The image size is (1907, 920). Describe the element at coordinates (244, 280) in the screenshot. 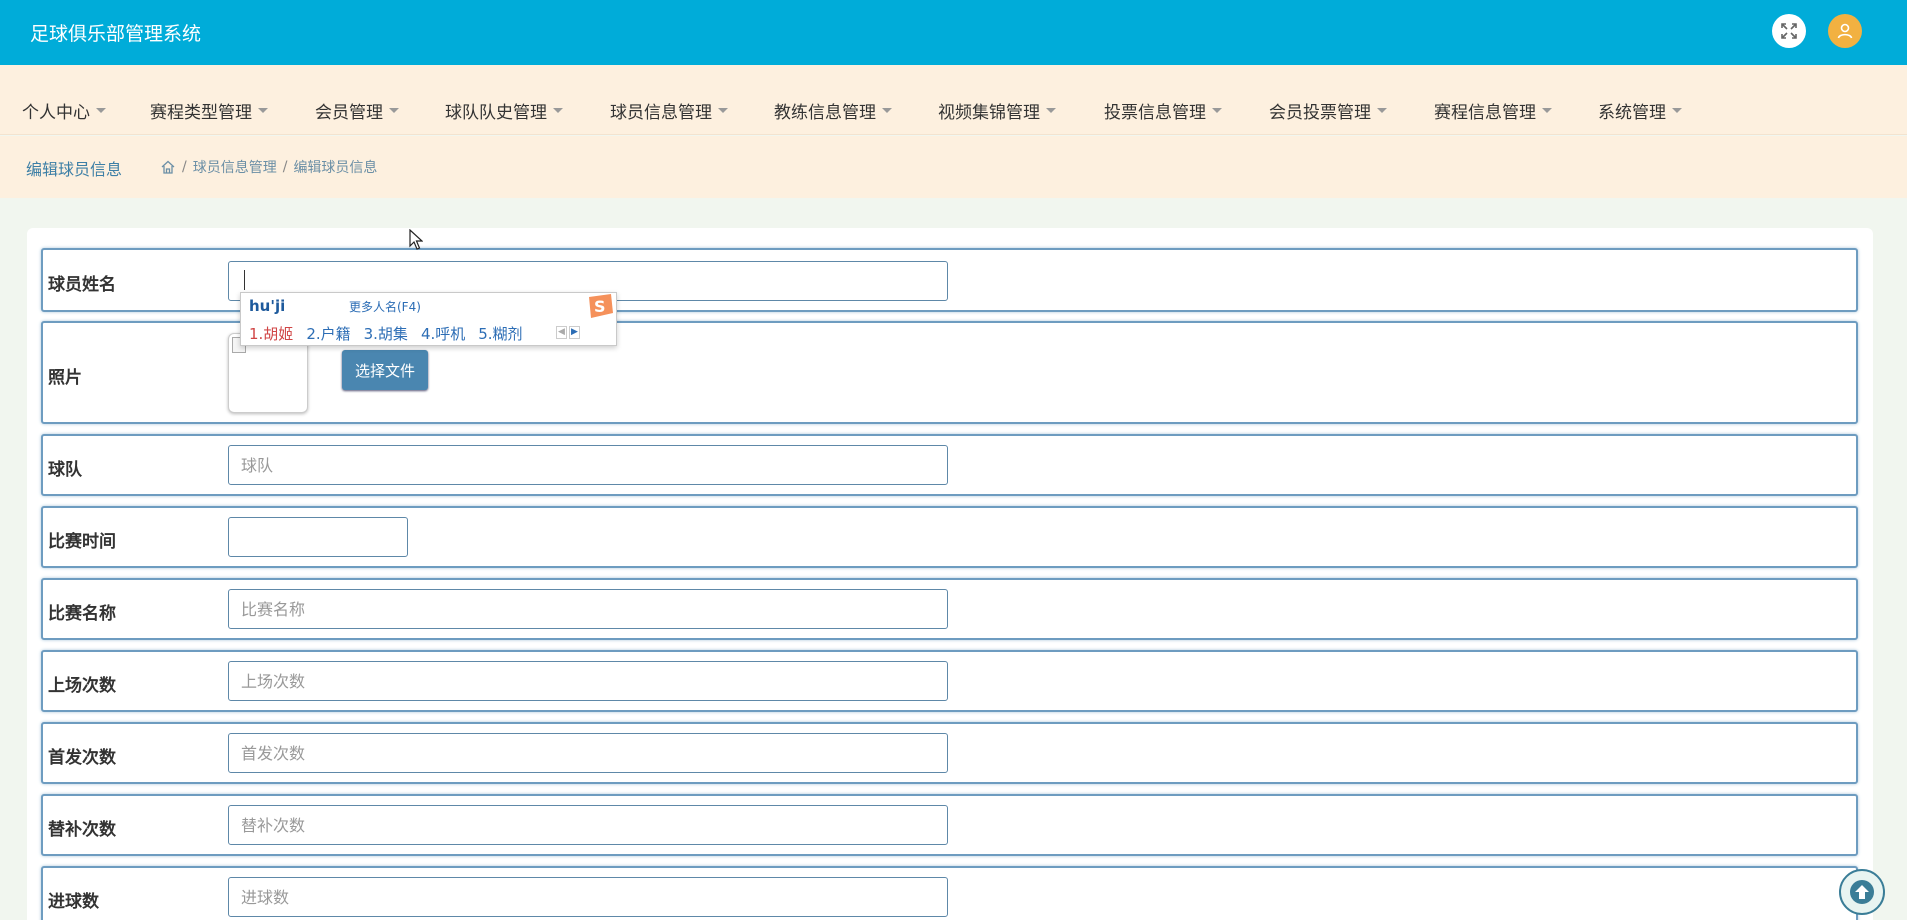

I see `text-caret` at that location.